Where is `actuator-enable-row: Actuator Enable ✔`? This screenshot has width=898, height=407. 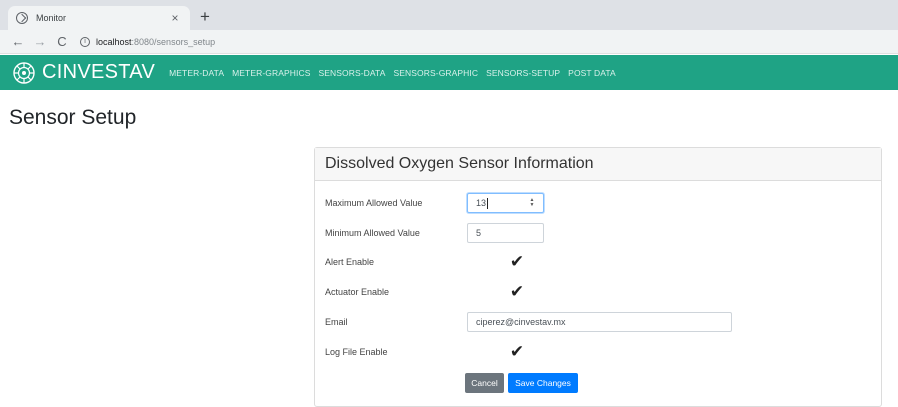 actuator-enable-row: Actuator Enable ✔ is located at coordinates (426, 292).